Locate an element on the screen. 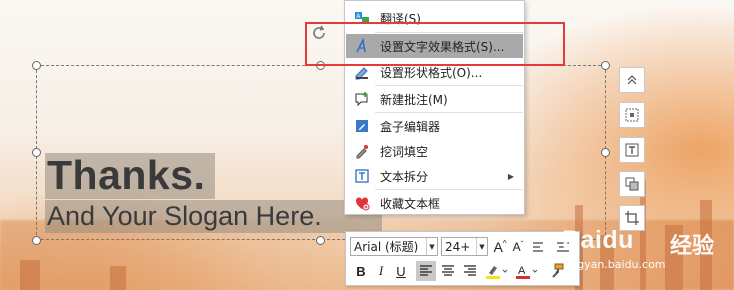 This screenshot has height=290, width=734. grow-font-icon: A is located at coordinates (498, 247).